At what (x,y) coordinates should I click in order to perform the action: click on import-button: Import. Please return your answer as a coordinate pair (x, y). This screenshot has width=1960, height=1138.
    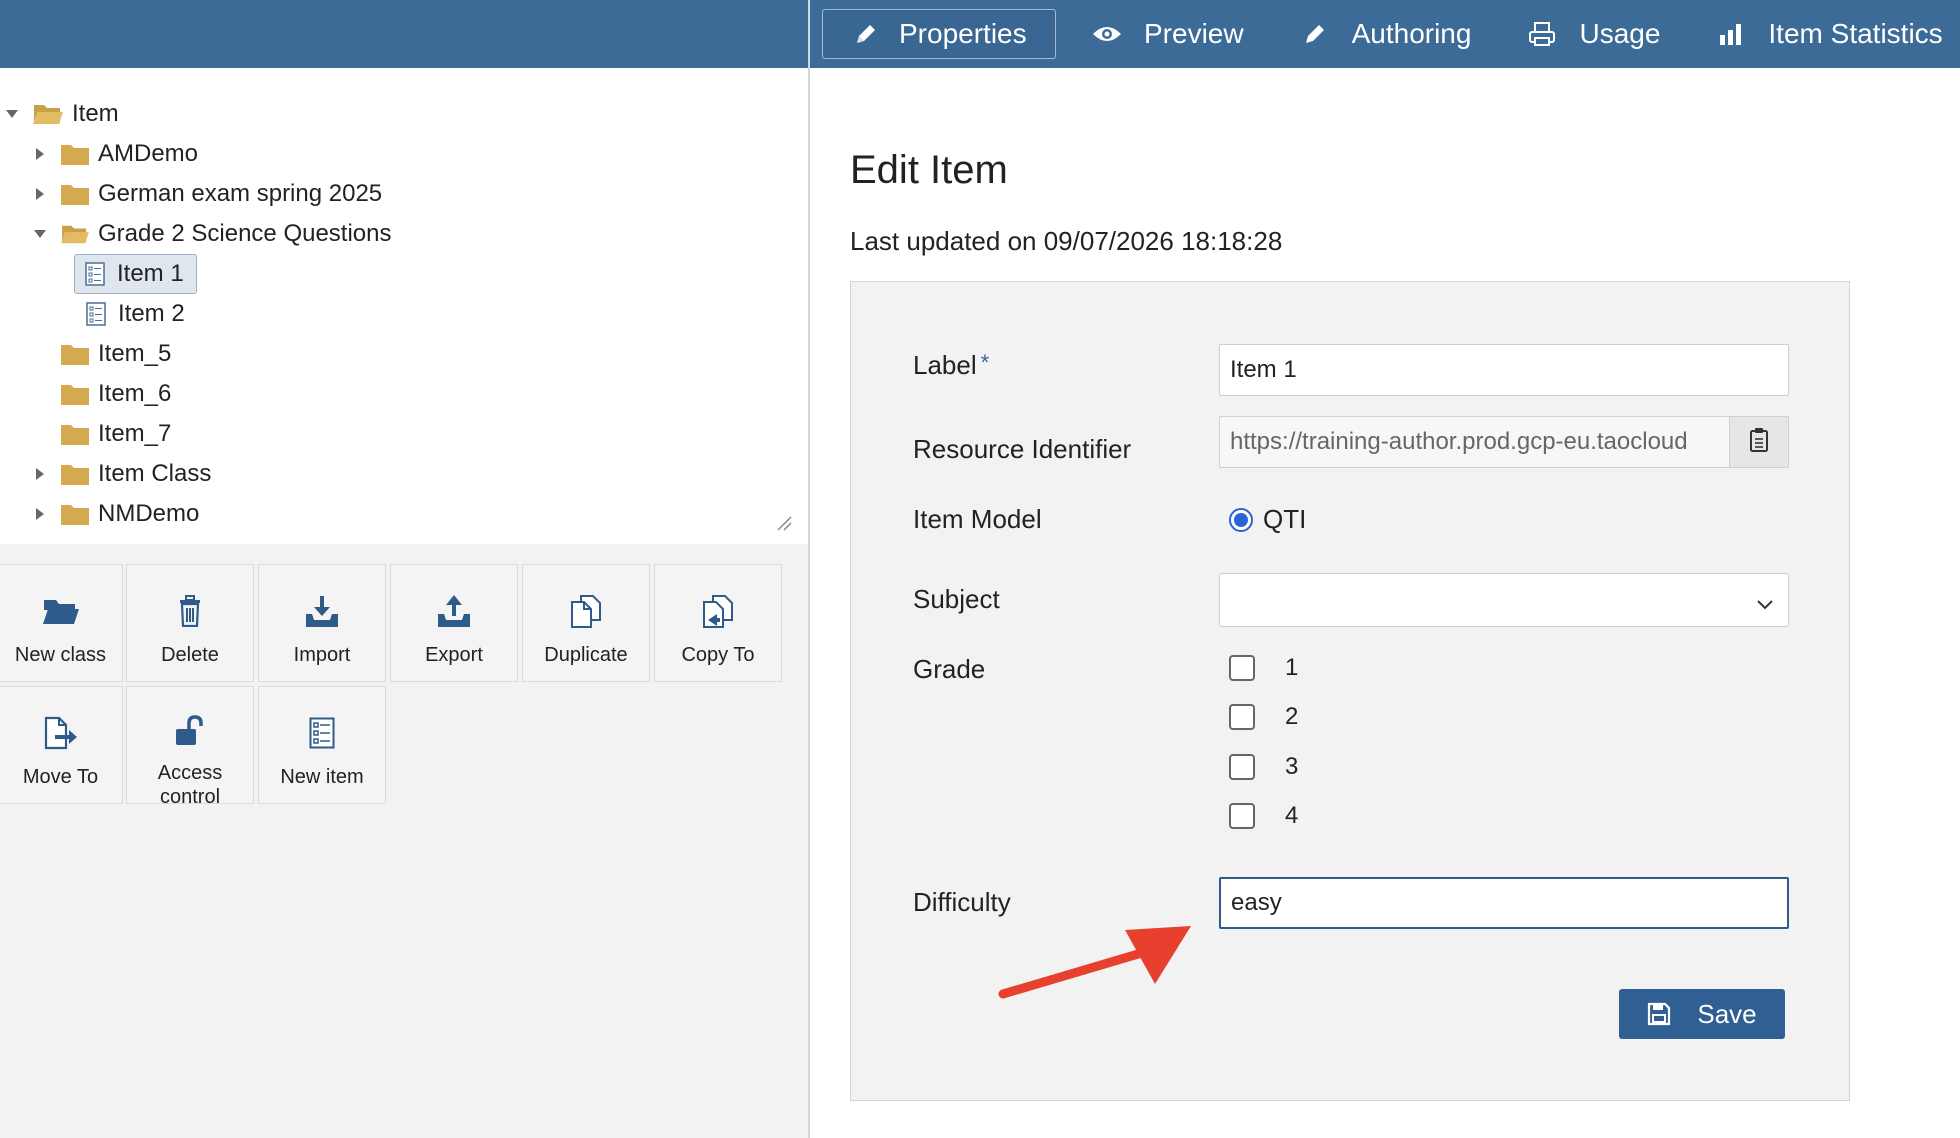
    Looking at the image, I should click on (322, 623).